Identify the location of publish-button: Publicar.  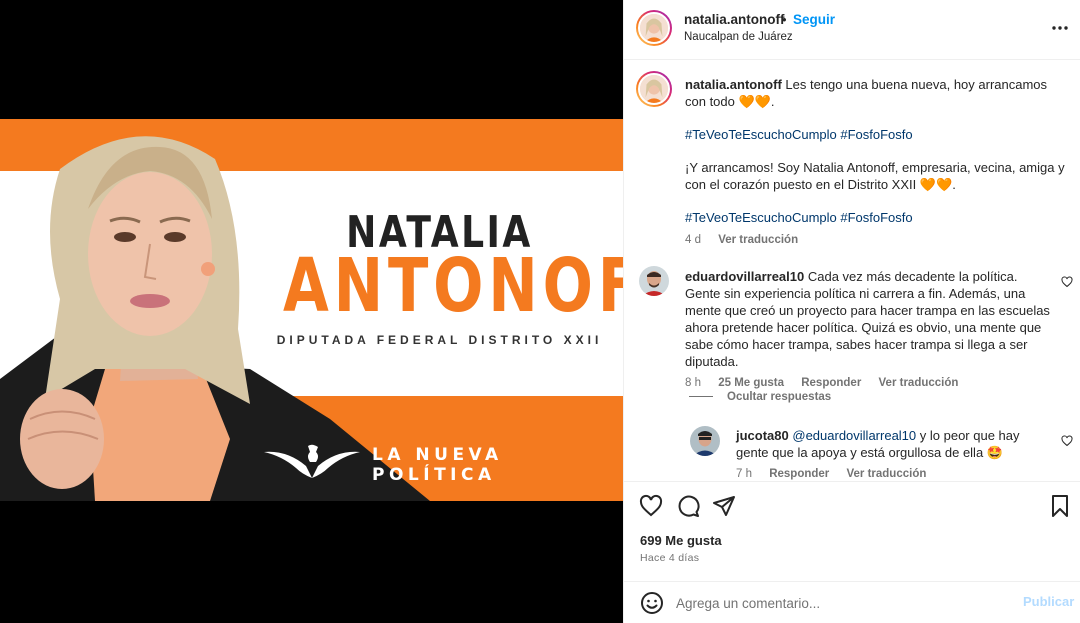
(1048, 601).